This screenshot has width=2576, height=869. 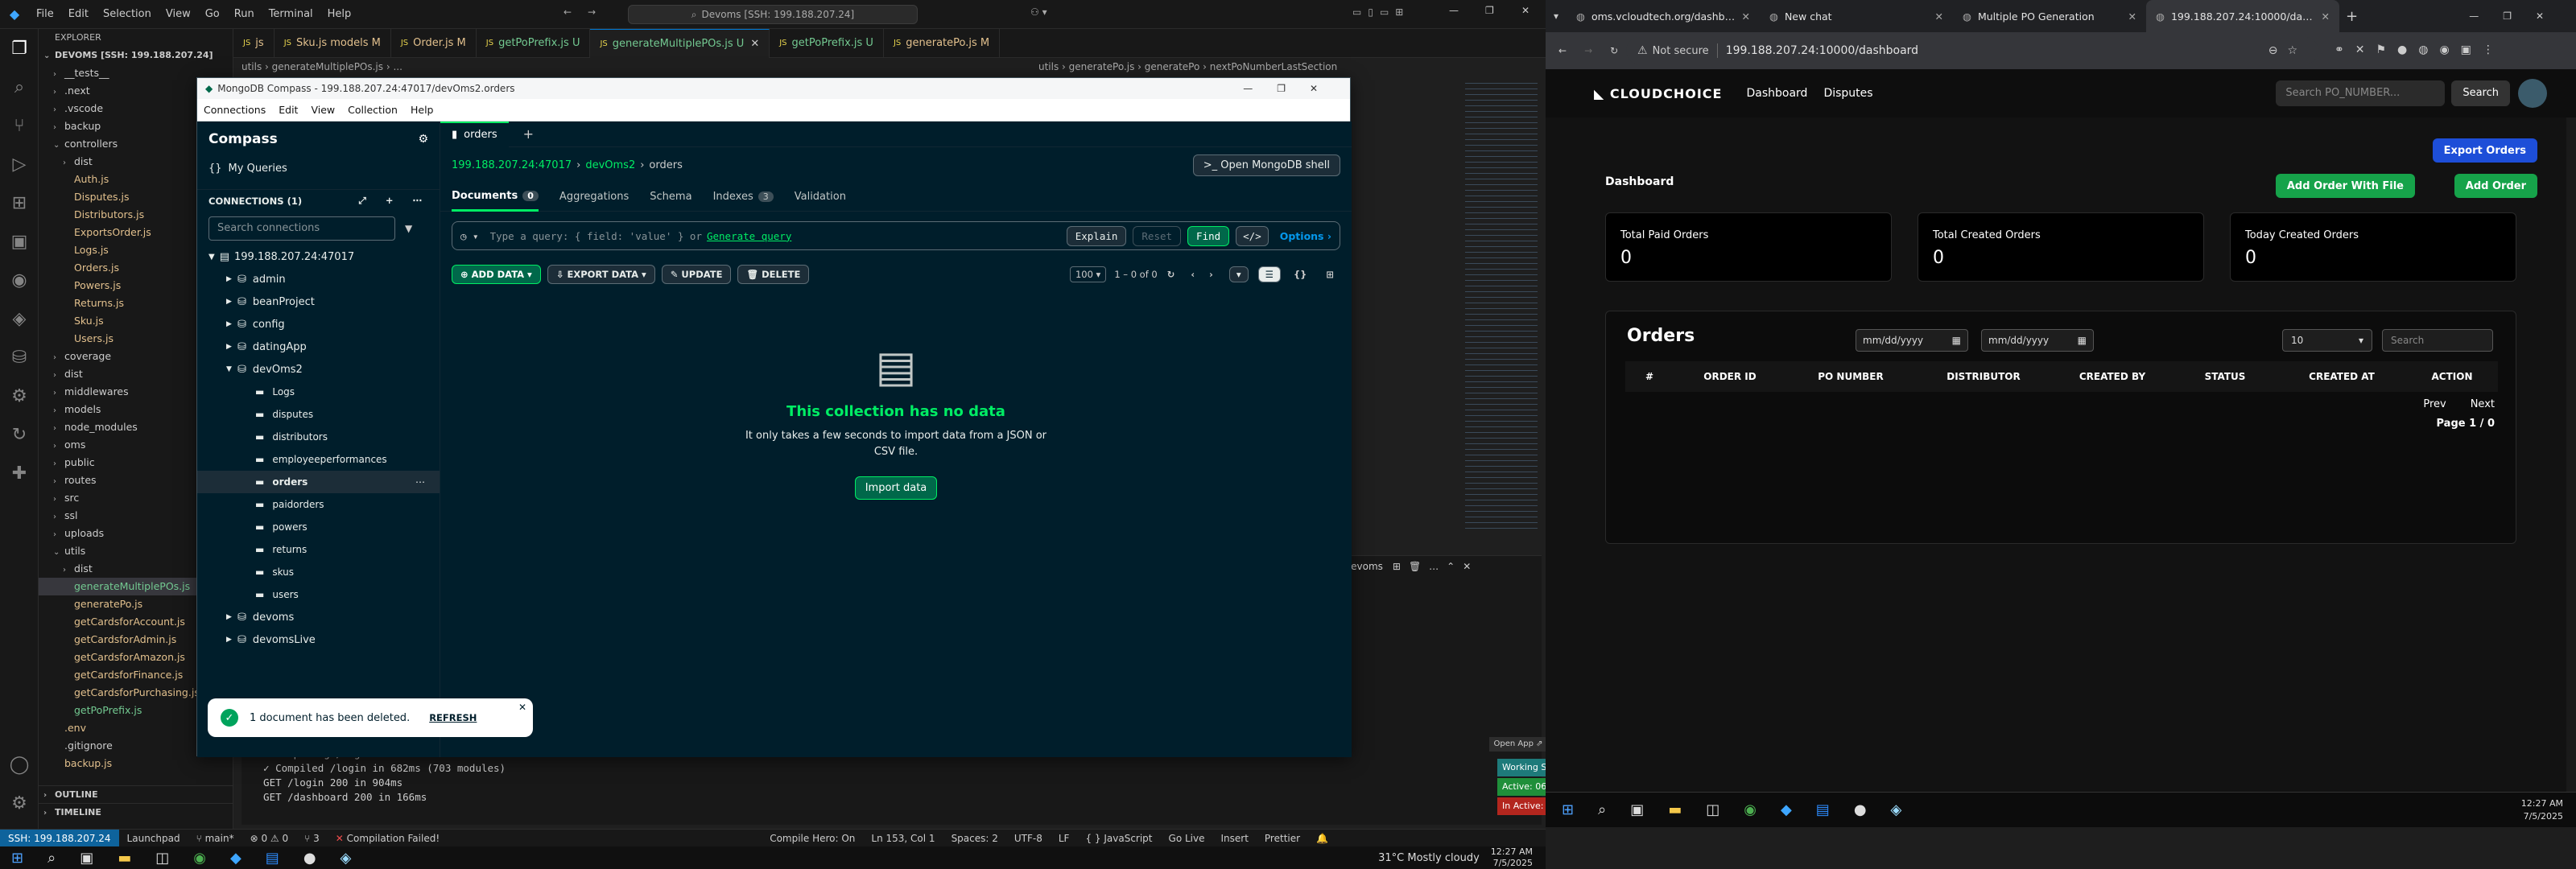 I want to click on prev-button: Prev, so click(x=2434, y=404).